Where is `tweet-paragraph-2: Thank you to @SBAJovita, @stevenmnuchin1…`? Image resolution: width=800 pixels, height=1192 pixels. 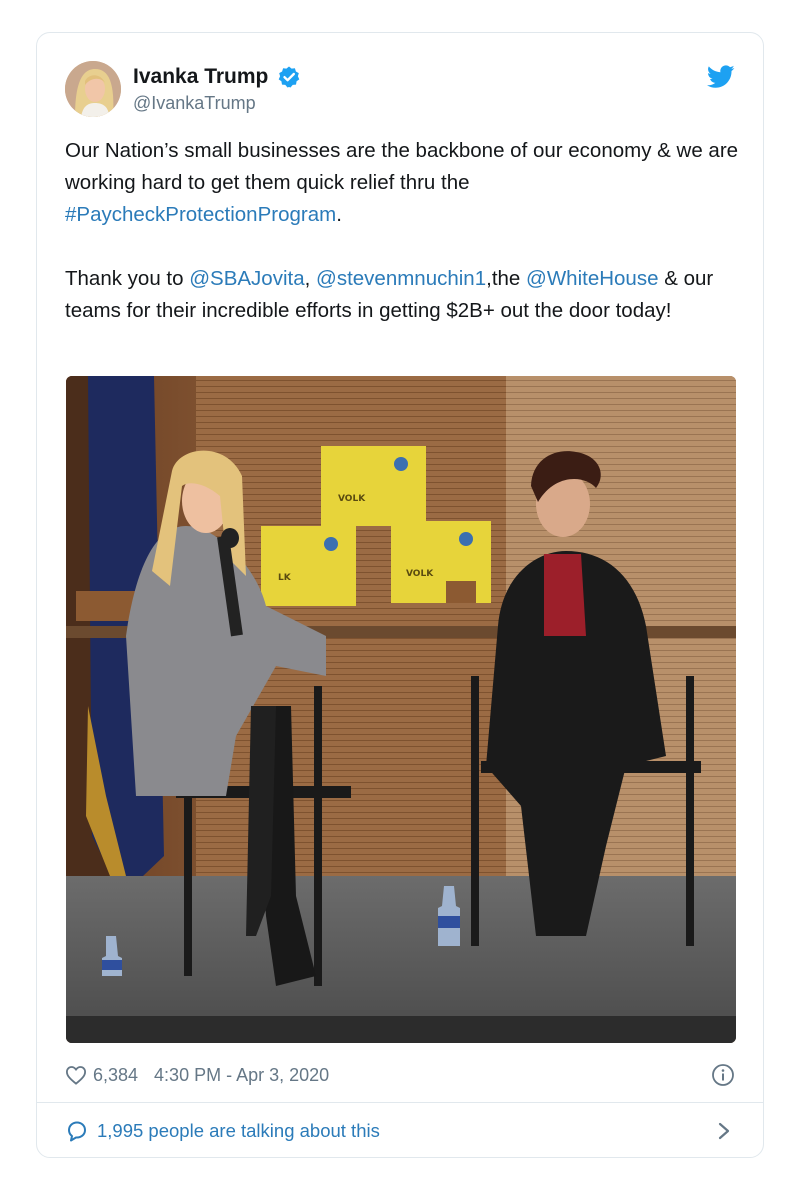
tweet-paragraph-2: Thank you to @SBAJovita, @stevenmnuchin1… is located at coordinates (405, 295).